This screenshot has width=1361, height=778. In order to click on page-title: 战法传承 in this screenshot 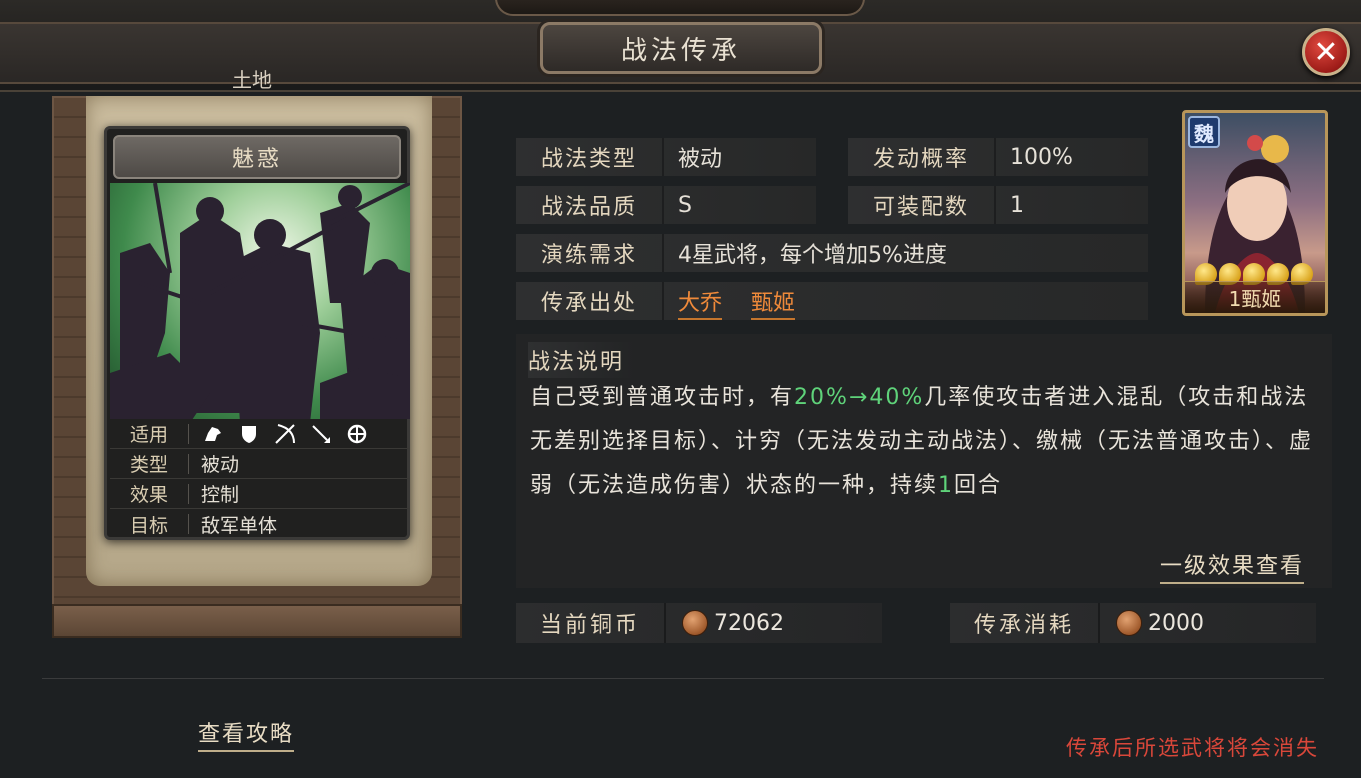, I will do `click(681, 48)`.